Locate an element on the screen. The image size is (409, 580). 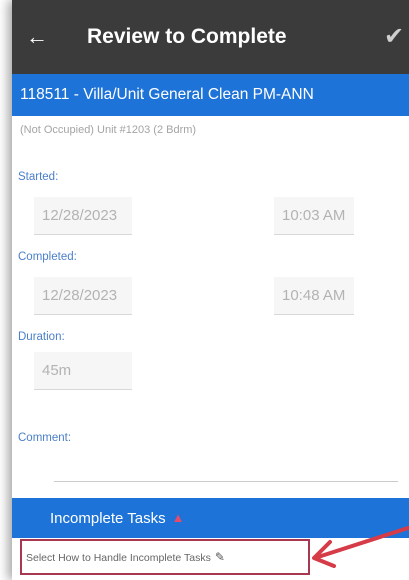
arrow-left-icon: ← is located at coordinates (37, 36).